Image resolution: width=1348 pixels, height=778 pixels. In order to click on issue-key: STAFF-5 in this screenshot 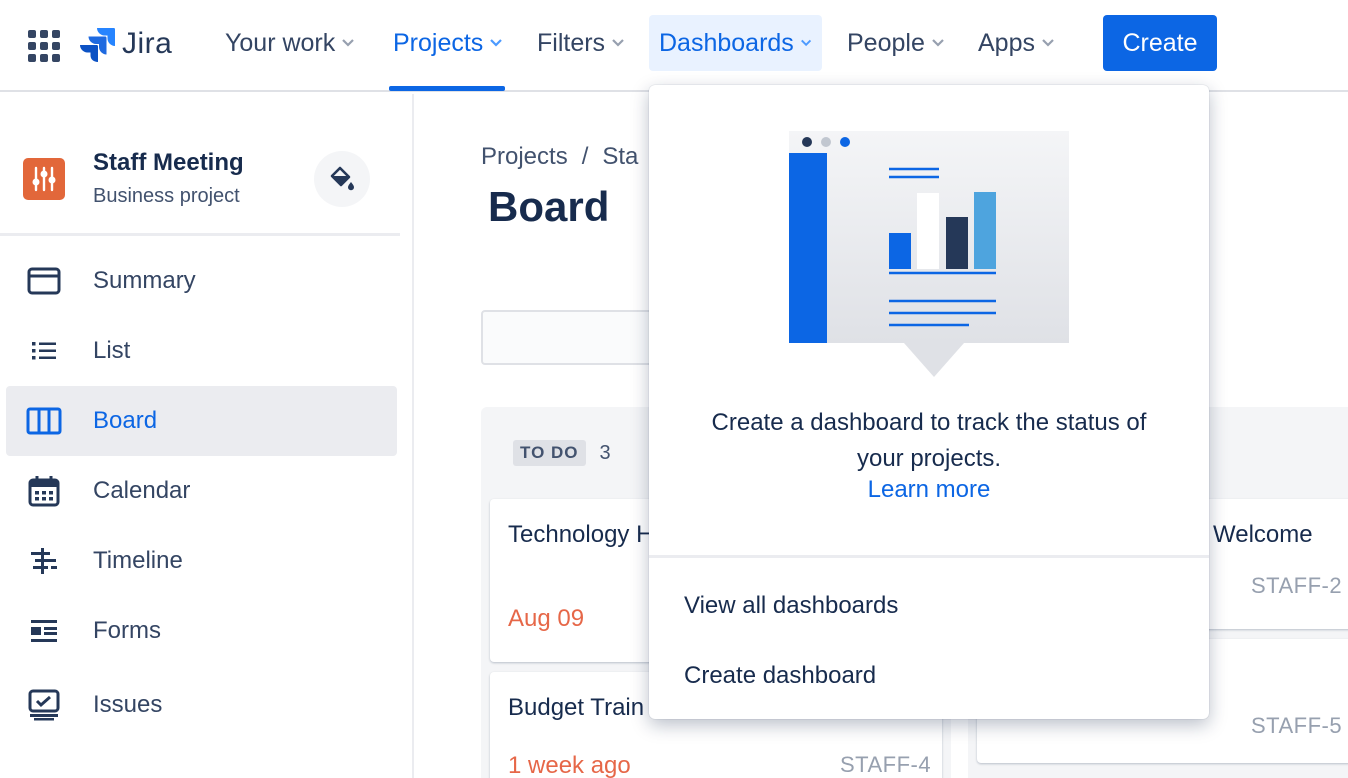, I will do `click(1297, 725)`.